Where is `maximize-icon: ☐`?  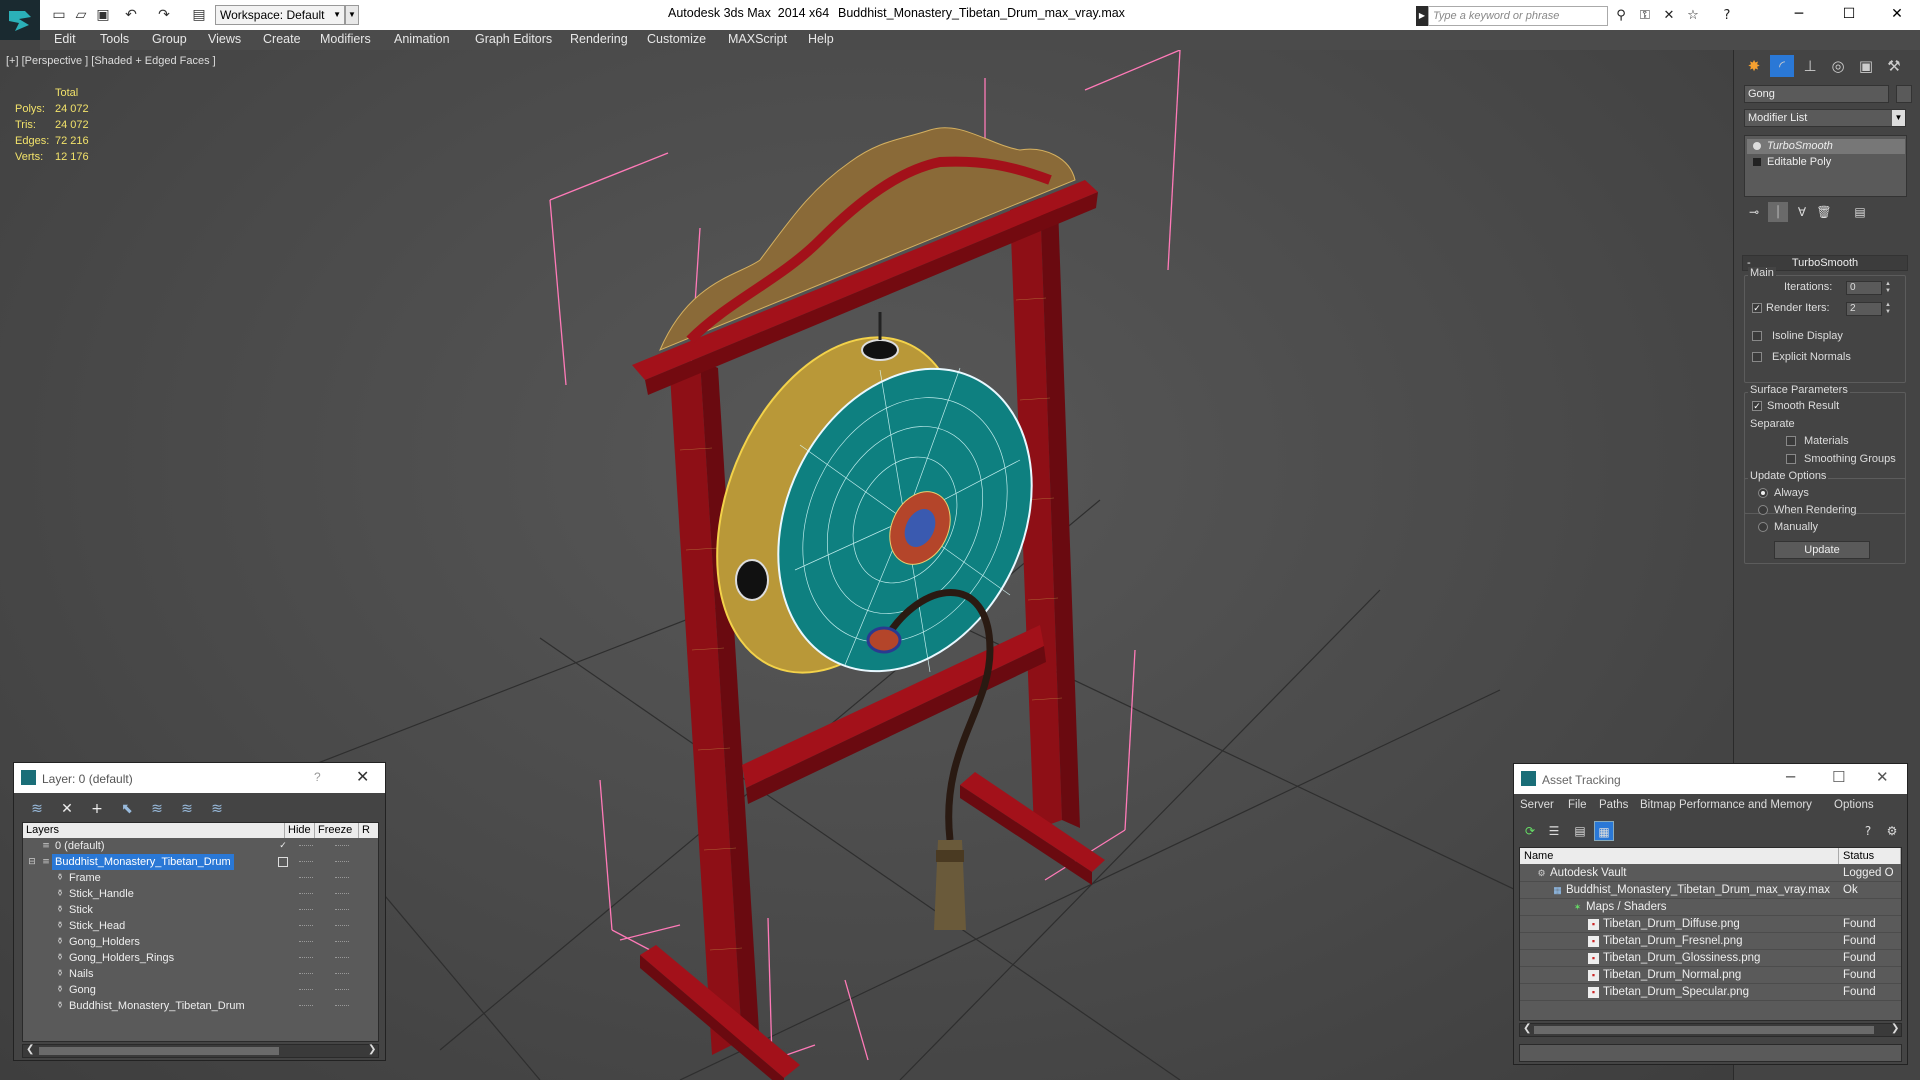 maximize-icon: ☐ is located at coordinates (1838, 777).